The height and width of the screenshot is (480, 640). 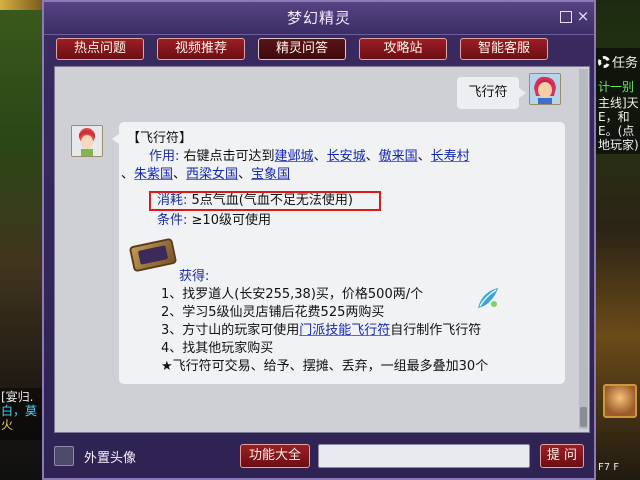 What do you see at coordinates (566, 17) in the screenshot?
I see `maximize-button` at bounding box center [566, 17].